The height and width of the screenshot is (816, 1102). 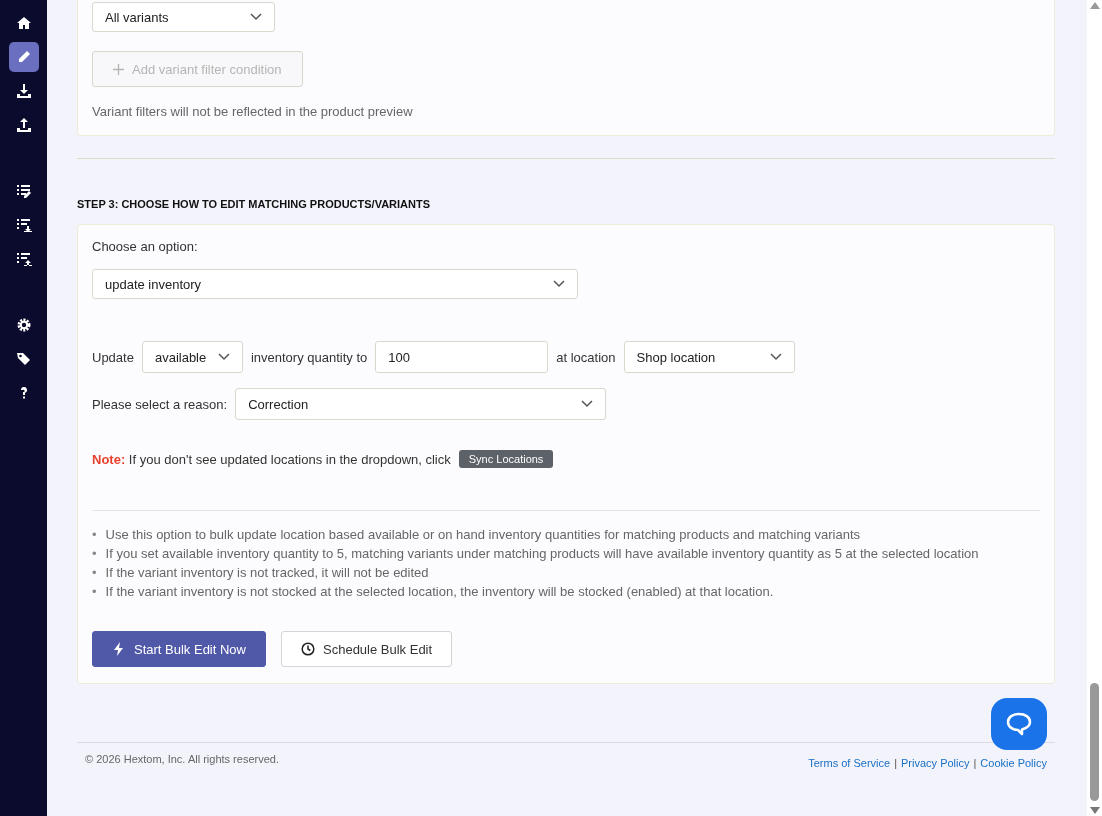 What do you see at coordinates (935, 763) in the screenshot?
I see `footer-link: Privacy Policy` at bounding box center [935, 763].